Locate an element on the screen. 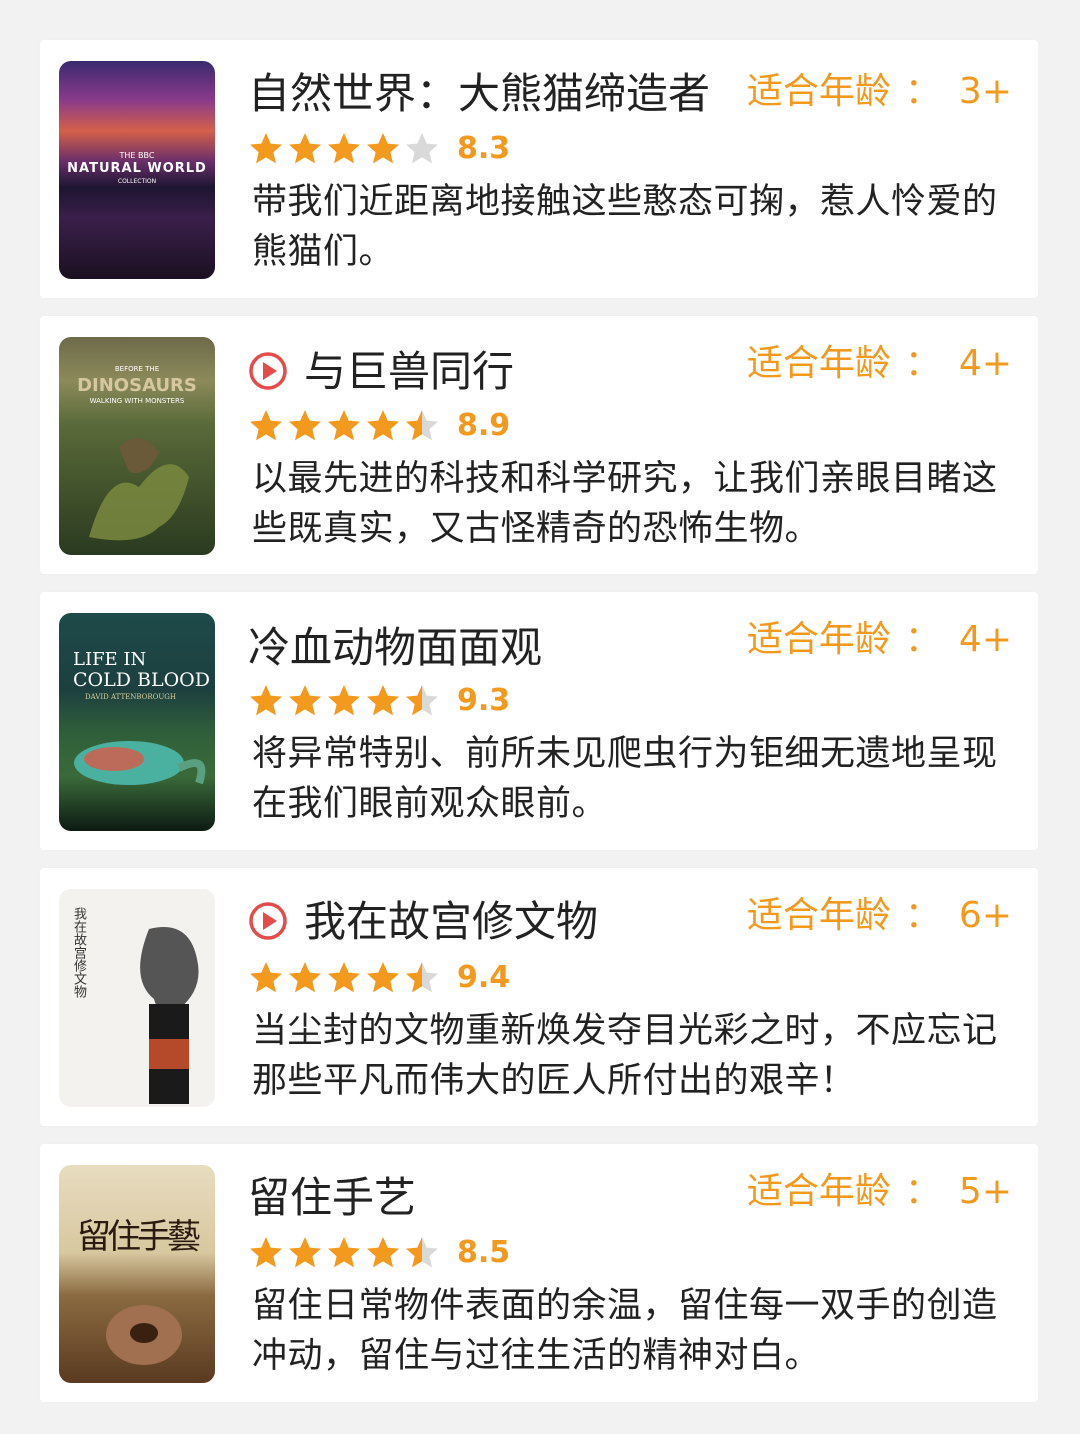  poster-liuzhu-shouyi: 留住手藝 is located at coordinates (137, 1274).